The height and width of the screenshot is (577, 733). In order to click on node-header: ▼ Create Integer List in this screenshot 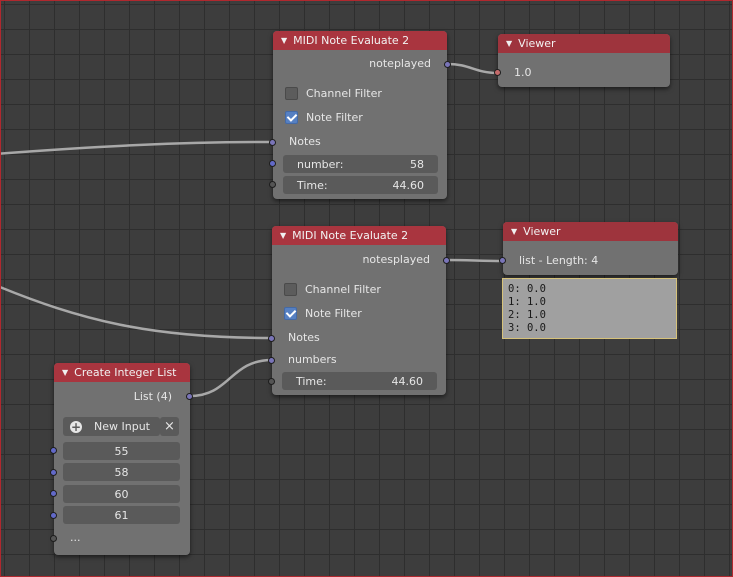, I will do `click(122, 372)`.